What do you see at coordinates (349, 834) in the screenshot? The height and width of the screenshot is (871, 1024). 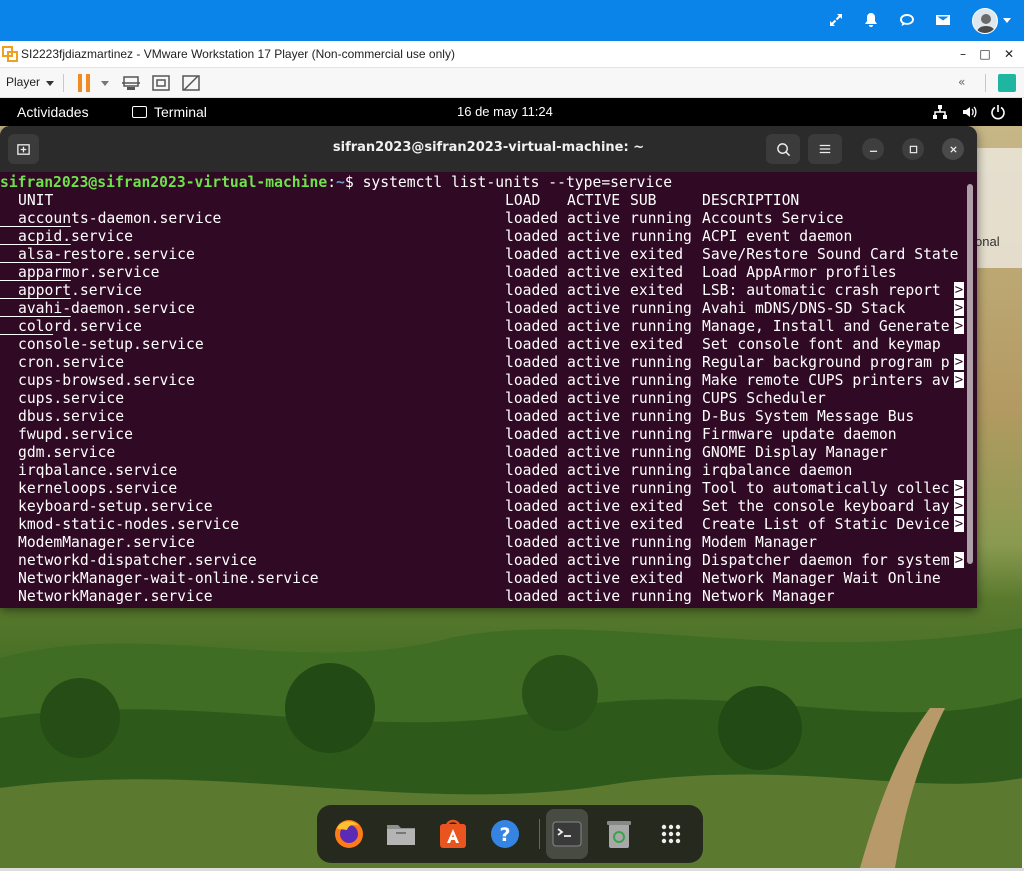 I see `firefox-icon` at bounding box center [349, 834].